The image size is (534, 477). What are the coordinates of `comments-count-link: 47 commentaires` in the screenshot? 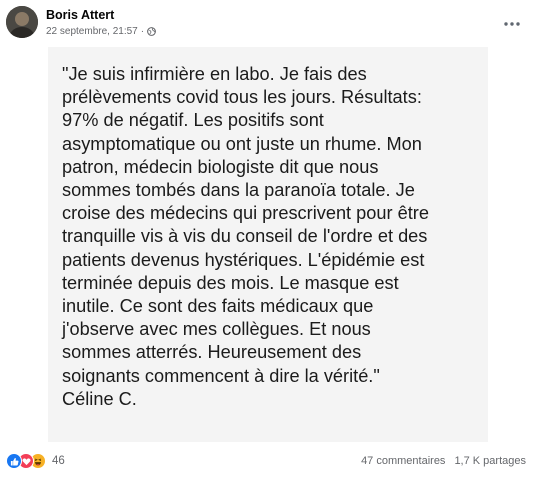 It's located at (403, 461).